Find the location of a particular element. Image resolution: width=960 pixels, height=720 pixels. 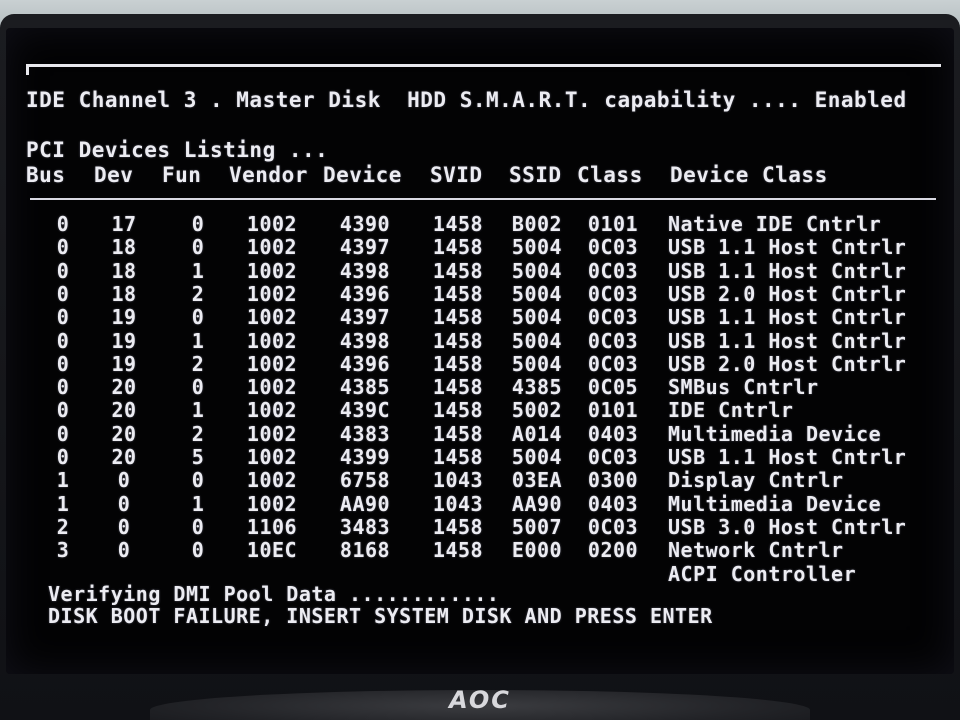

cell-device: 4385 is located at coordinates (365, 387).